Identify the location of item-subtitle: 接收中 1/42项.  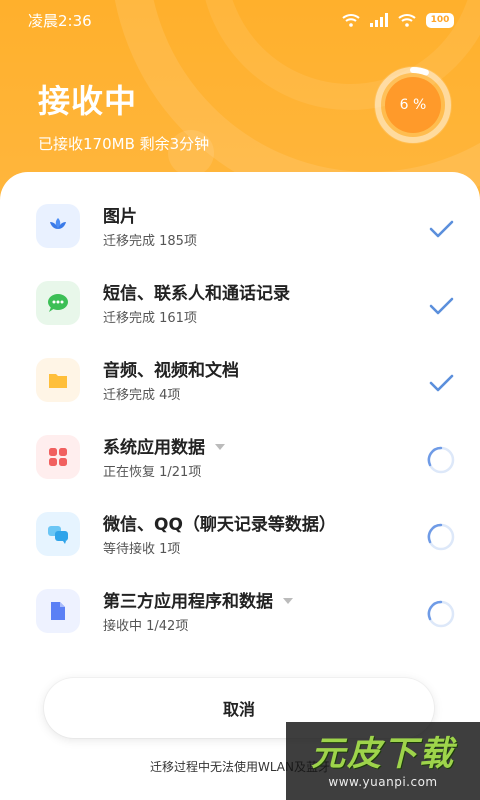
(146, 626).